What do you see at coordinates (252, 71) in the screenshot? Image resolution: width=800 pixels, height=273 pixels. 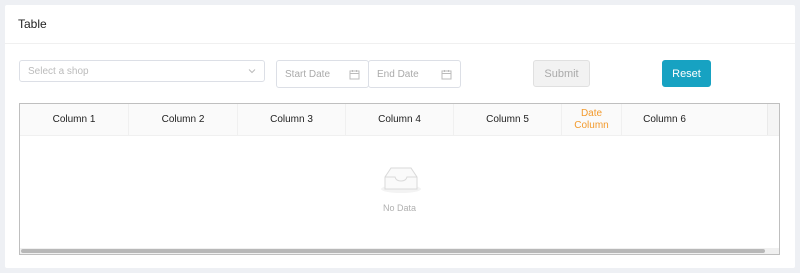 I see `chevron-down-icon` at bounding box center [252, 71].